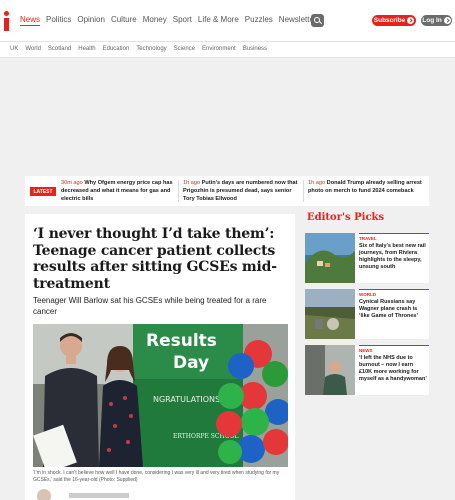 Image resolution: width=455 pixels, height=500 pixels. I want to click on subnav-education: Education, so click(116, 49).